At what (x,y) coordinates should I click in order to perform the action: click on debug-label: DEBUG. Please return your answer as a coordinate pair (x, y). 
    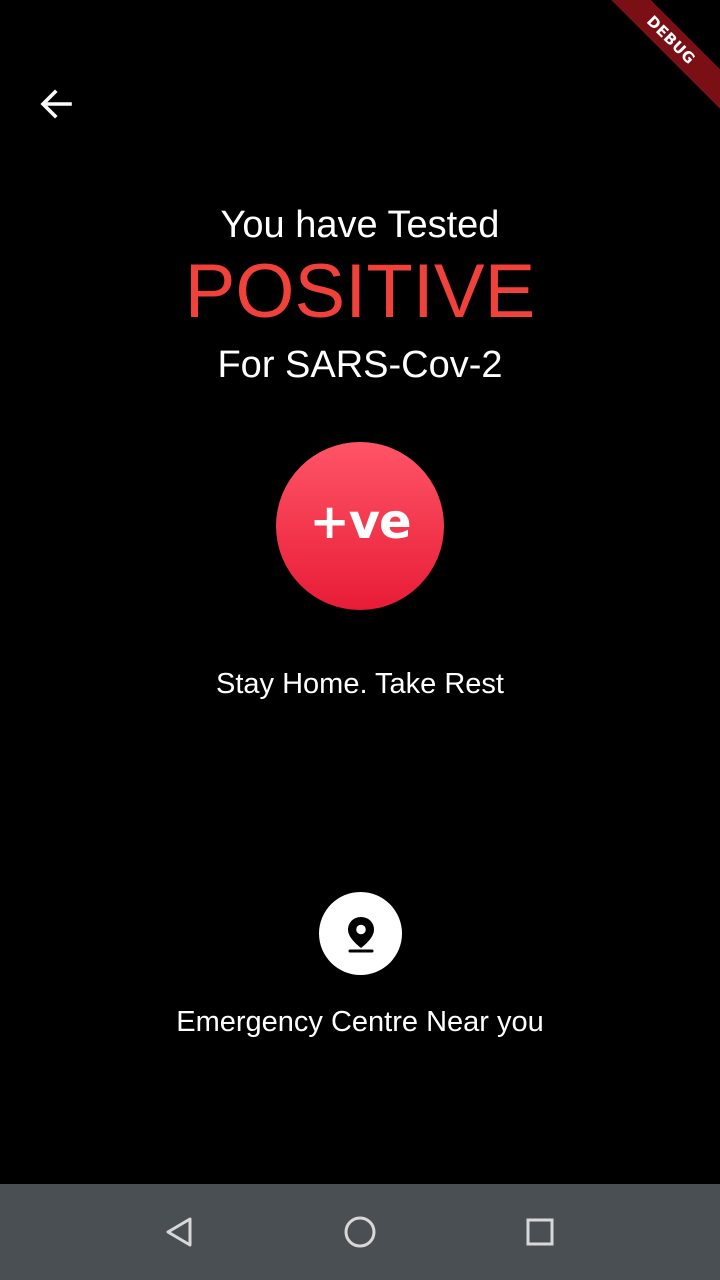
    Looking at the image, I should click on (671, 40).